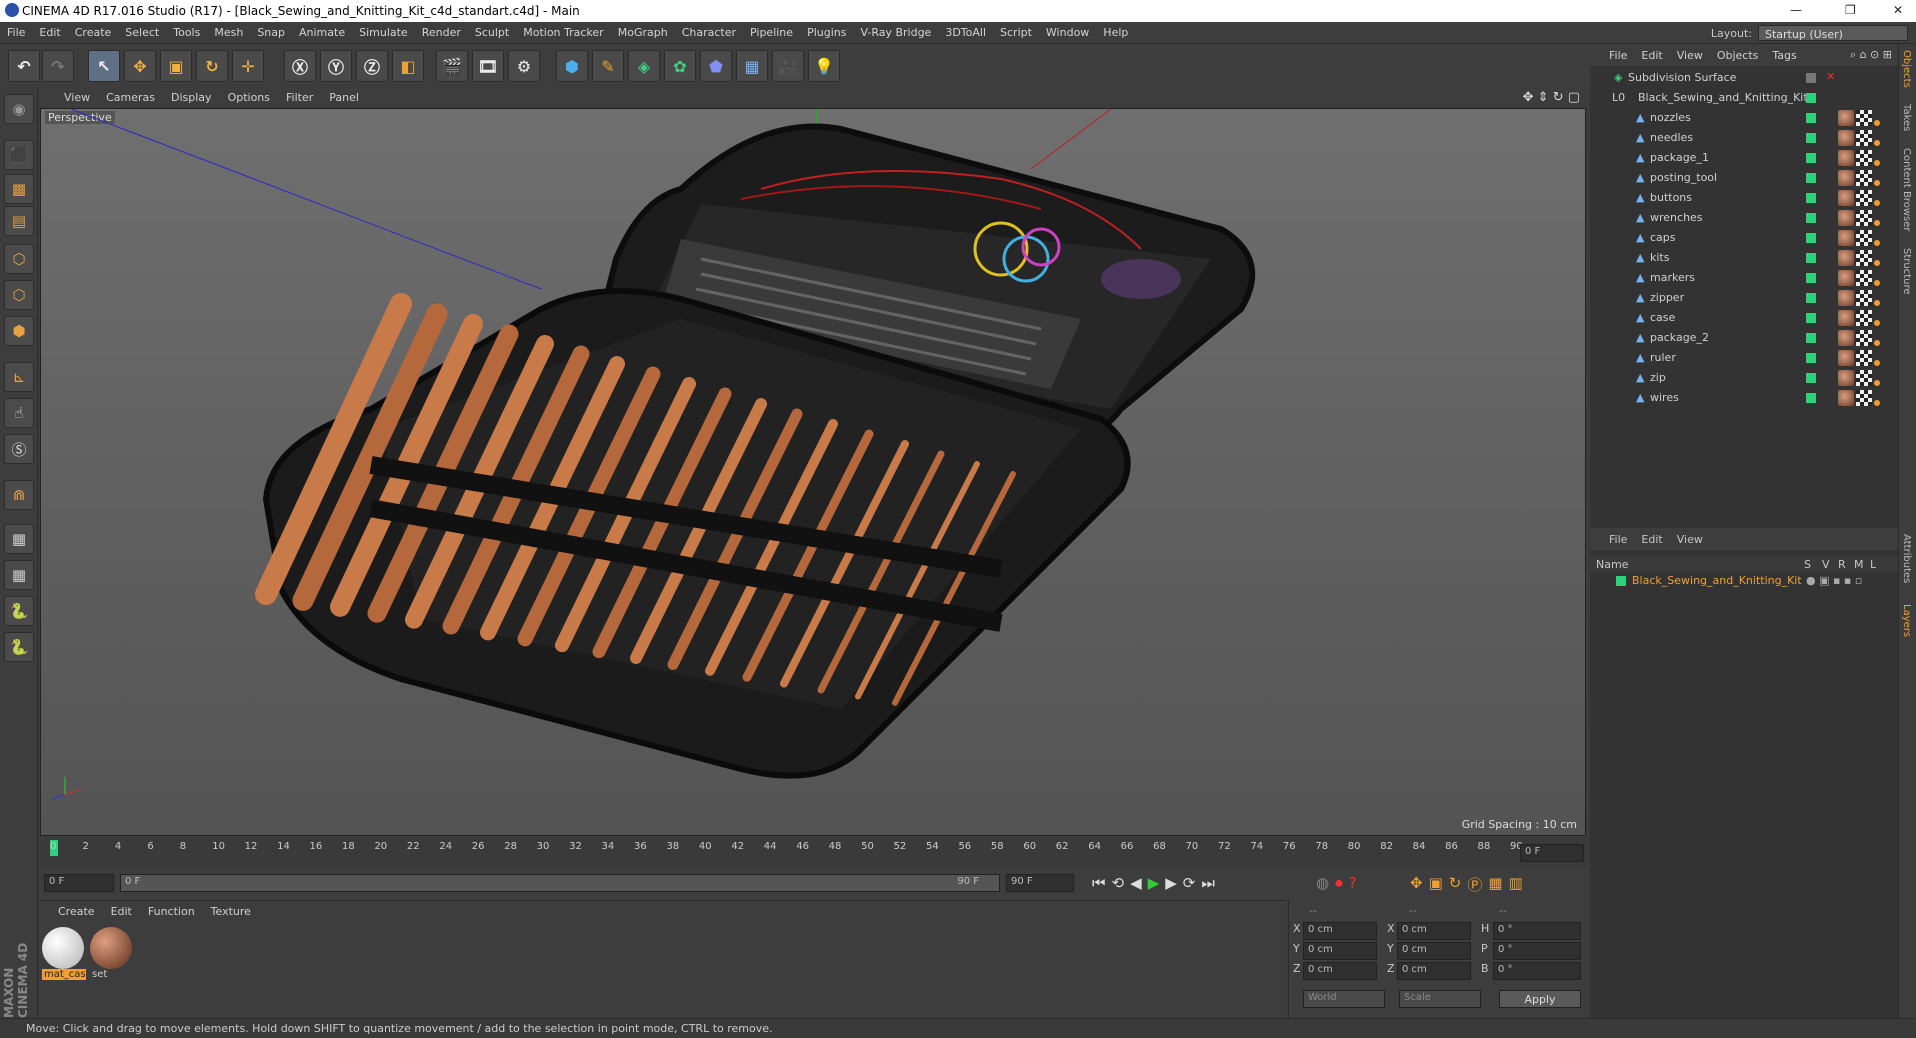  Describe the element at coordinates (24, 66) in the screenshot. I see `undo-icon: ↶` at that location.